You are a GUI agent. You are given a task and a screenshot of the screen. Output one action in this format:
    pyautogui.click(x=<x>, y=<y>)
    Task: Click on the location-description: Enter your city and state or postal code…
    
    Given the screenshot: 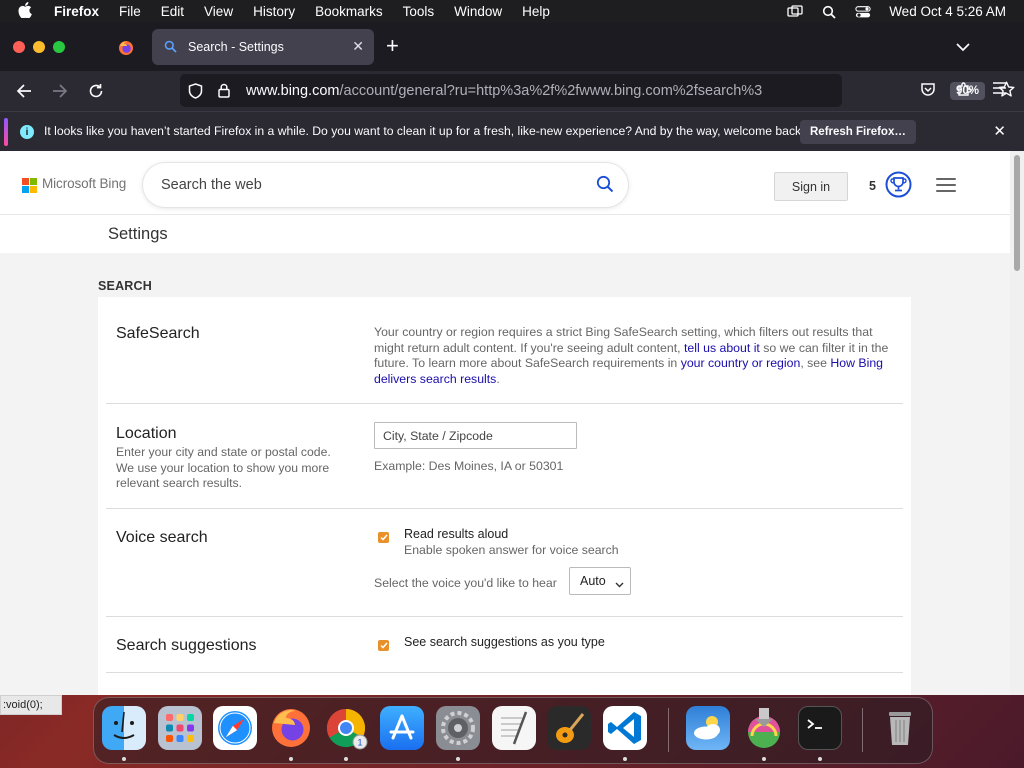 What is the action you would take?
    pyautogui.click(x=223, y=467)
    